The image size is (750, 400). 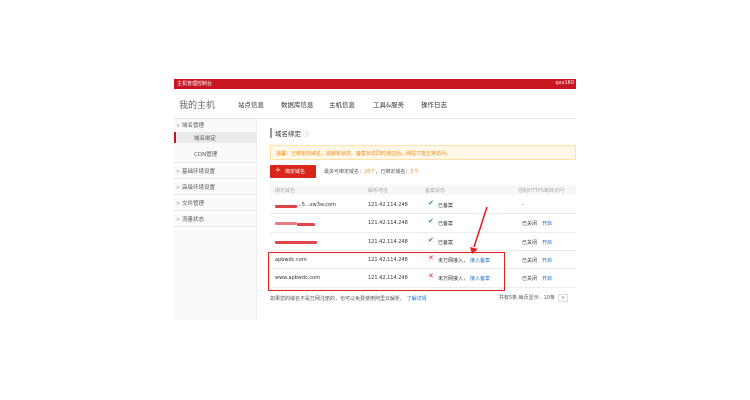 What do you see at coordinates (178, 126) in the screenshot?
I see `chevron-down-icon: ∨` at bounding box center [178, 126].